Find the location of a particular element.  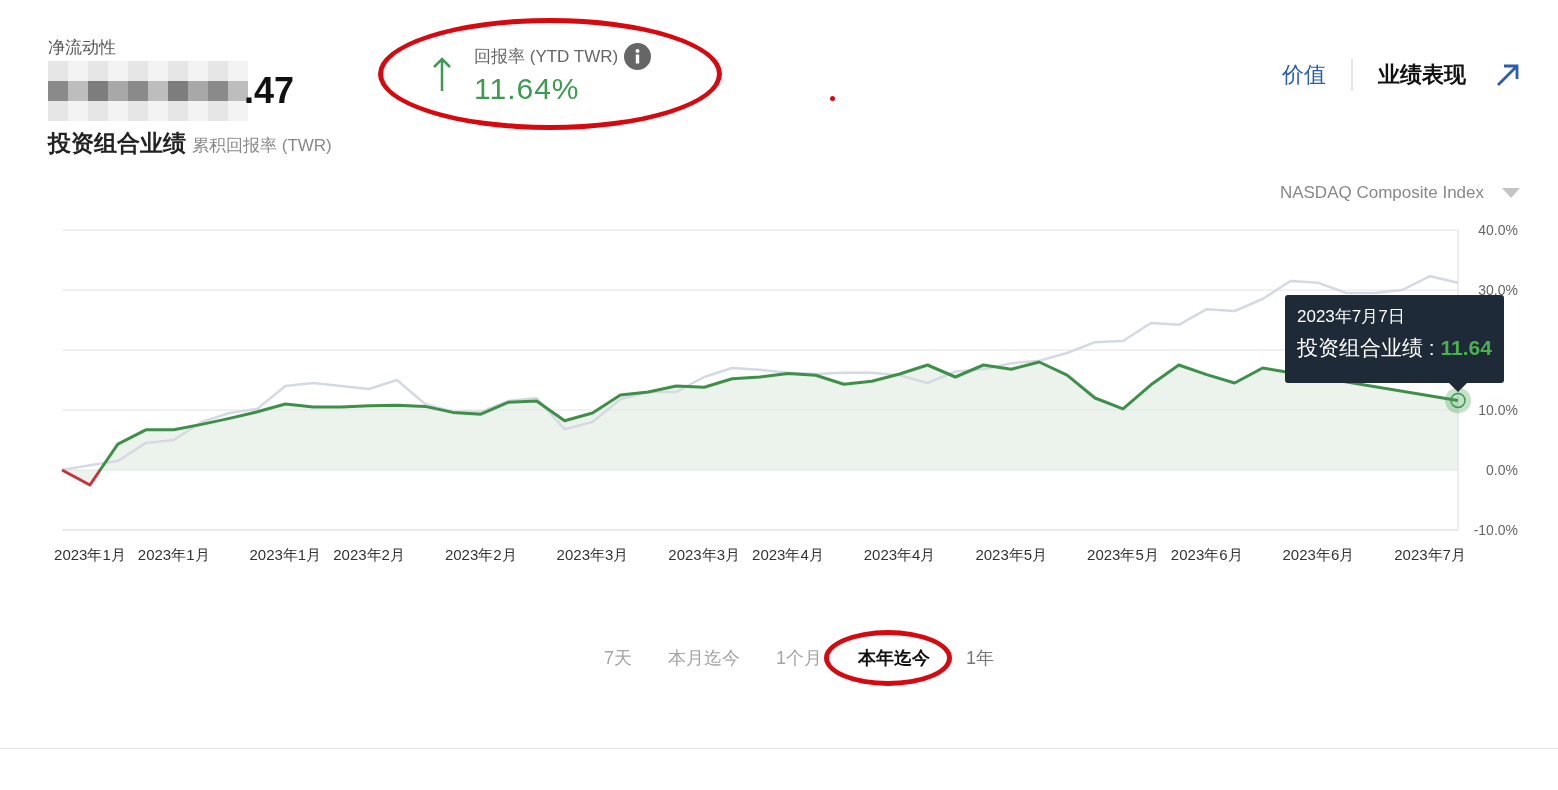

hover-marker is located at coordinates (1458, 400).